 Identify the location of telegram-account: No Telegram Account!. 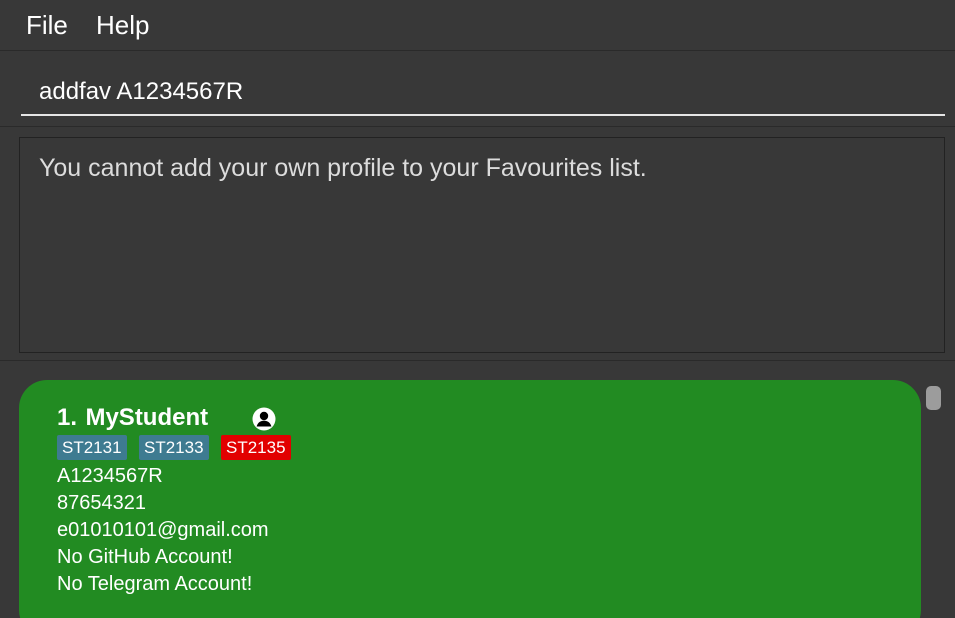
(155, 584).